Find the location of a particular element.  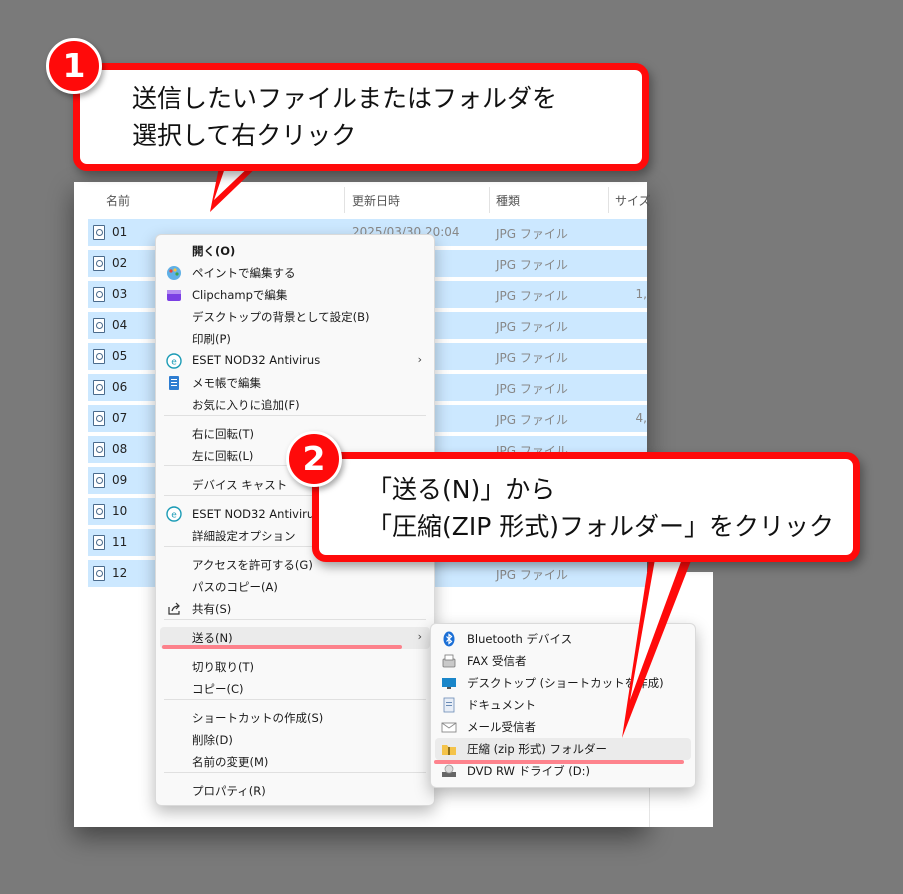

callout1-line1: 送信したいファイルまたはフォルダを is located at coordinates (345, 98).